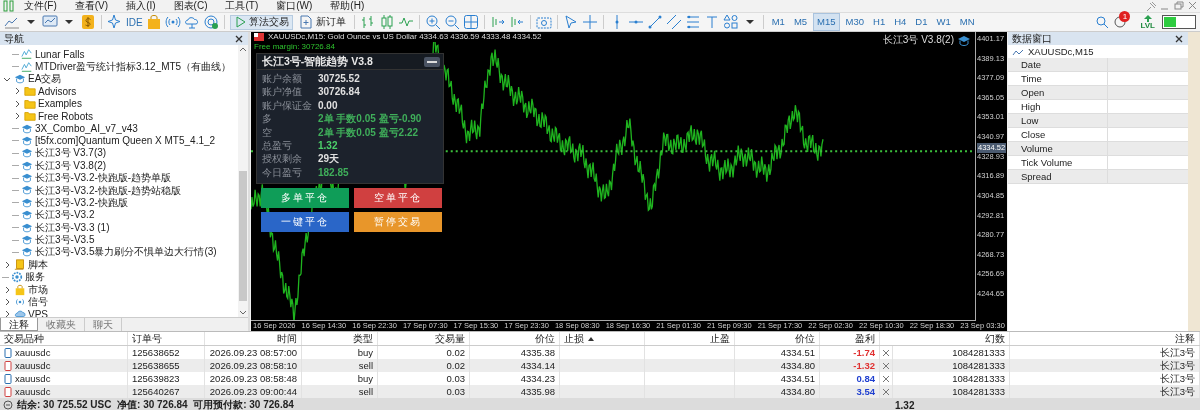 The image size is (1200, 410). What do you see at coordinates (57, 91) in the screenshot?
I see `tree-item: Advisors` at bounding box center [57, 91].